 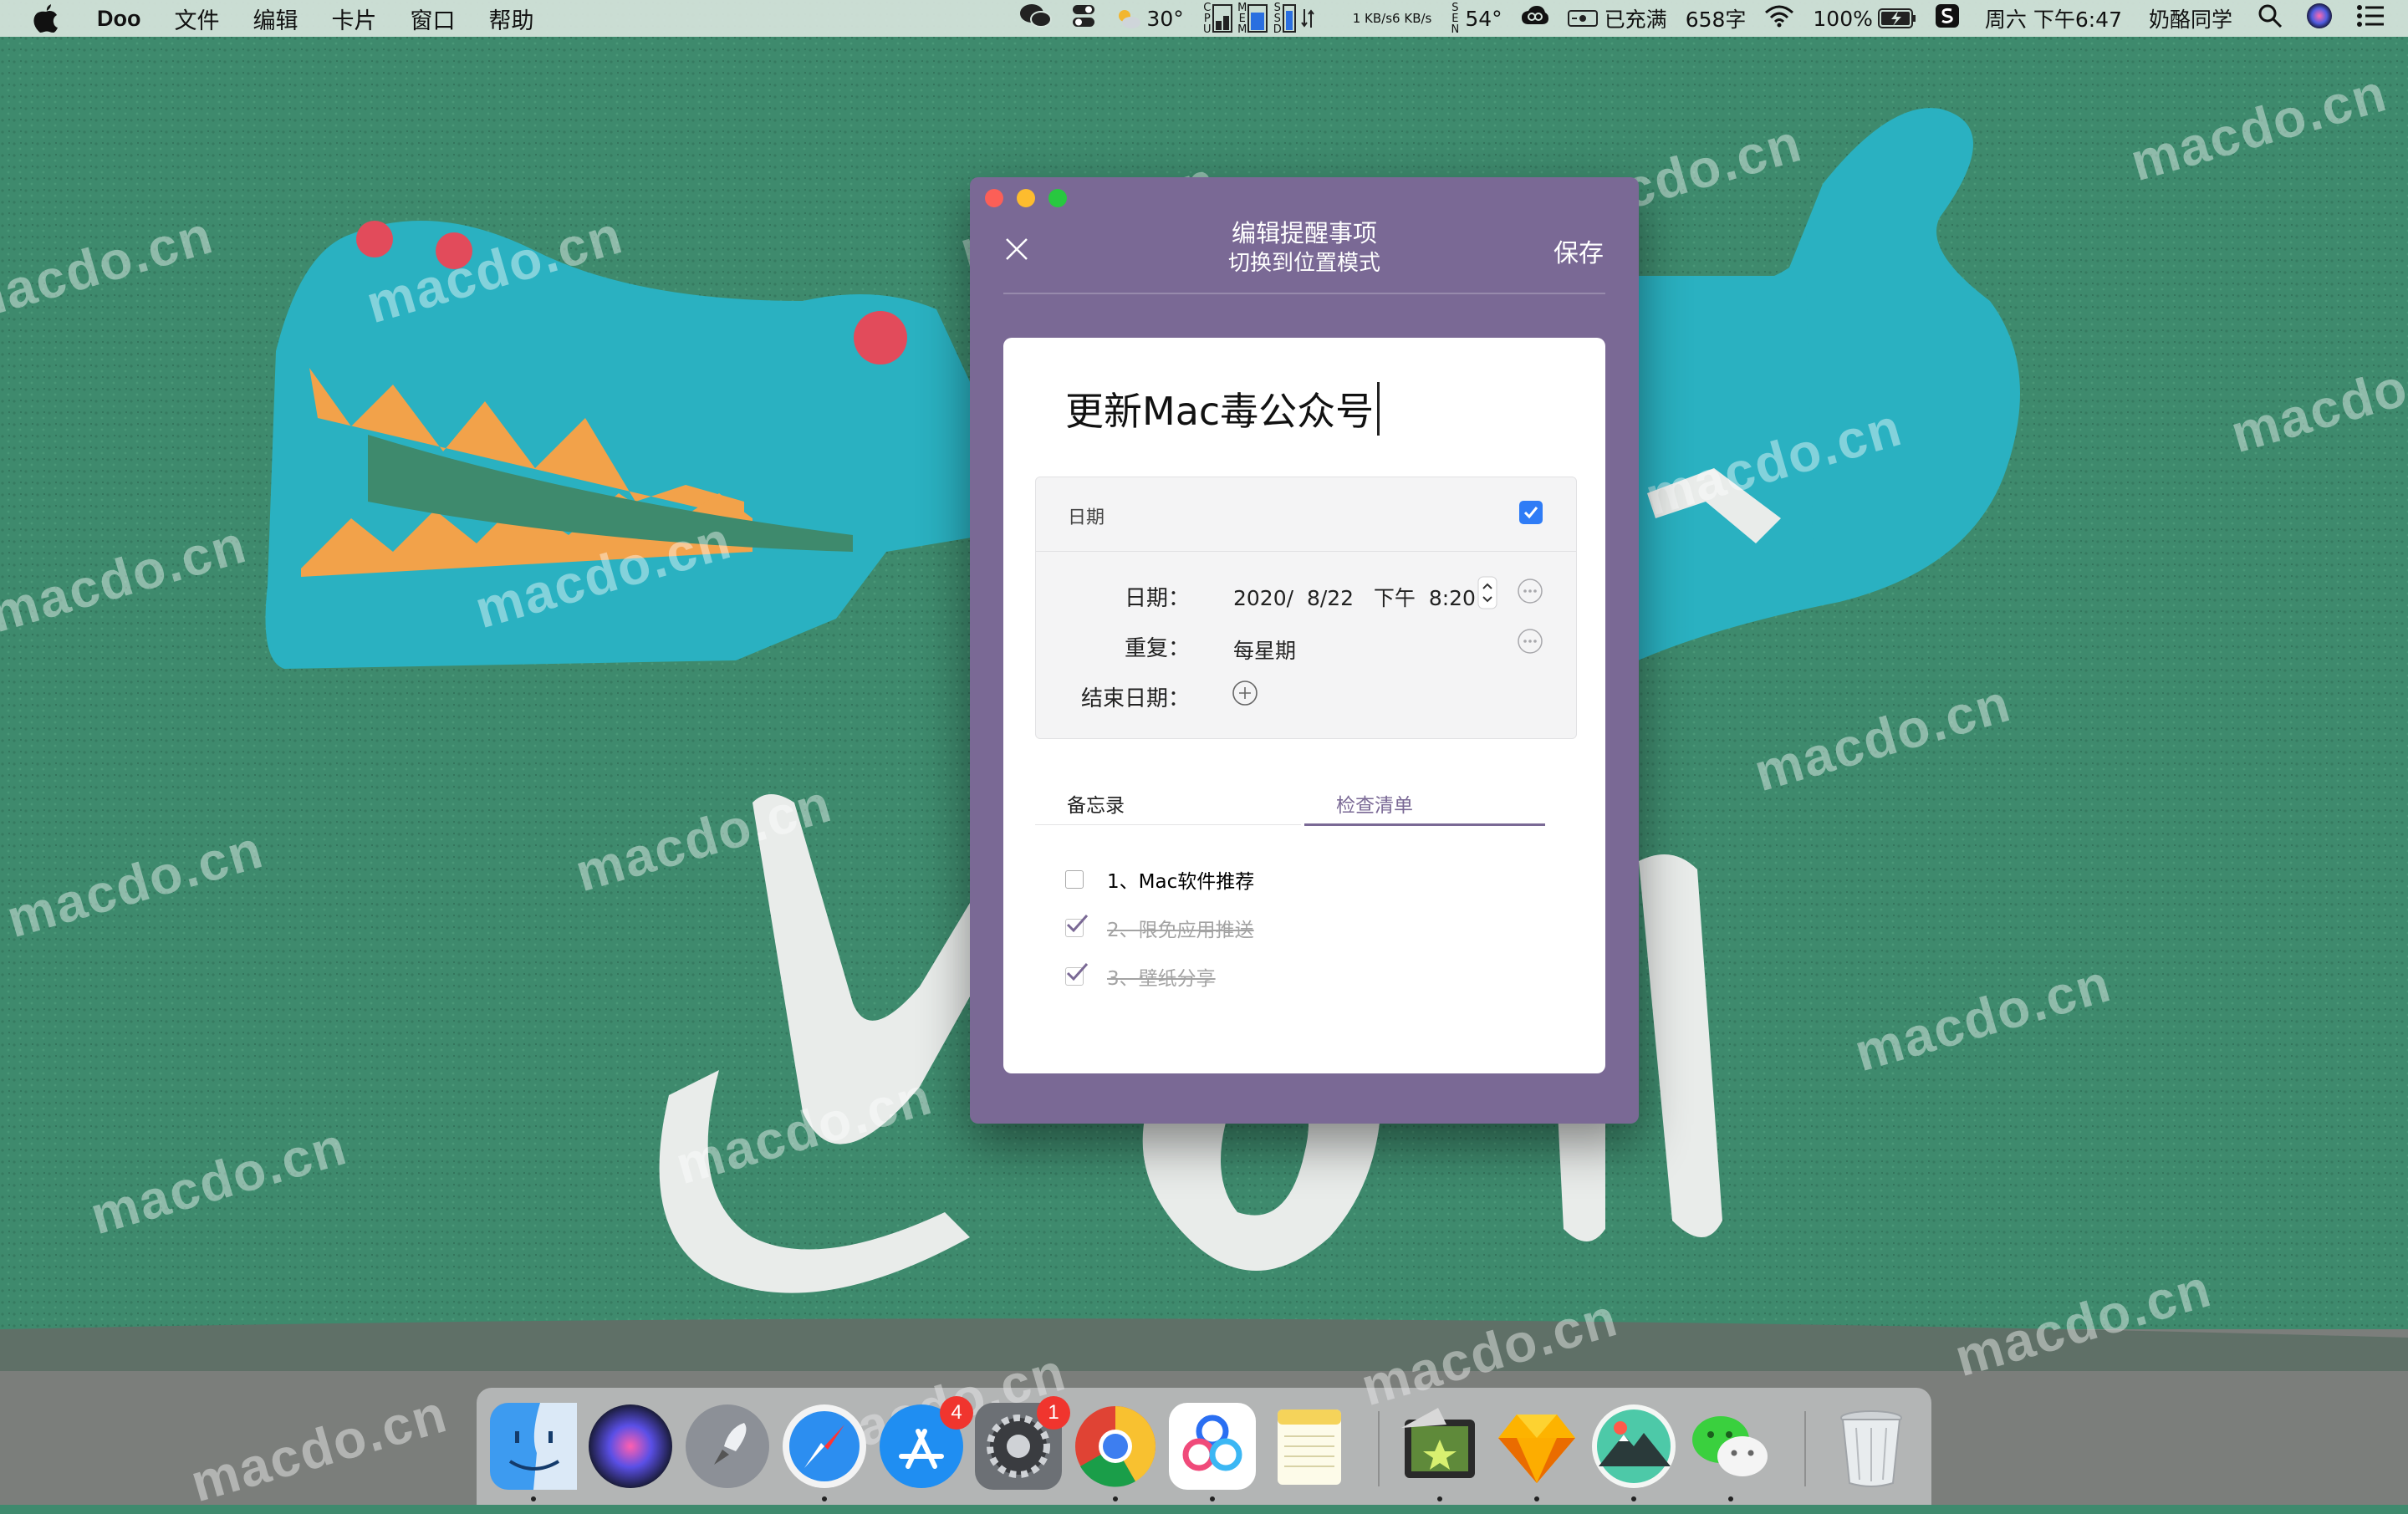 I want to click on mem-label: MEM, so click(x=1242, y=18).